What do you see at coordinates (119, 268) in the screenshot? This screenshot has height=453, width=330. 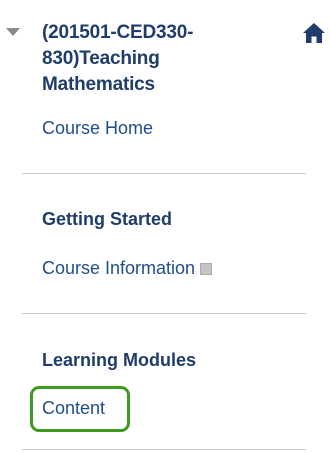 I see `course-information-label: Course Information` at bounding box center [119, 268].